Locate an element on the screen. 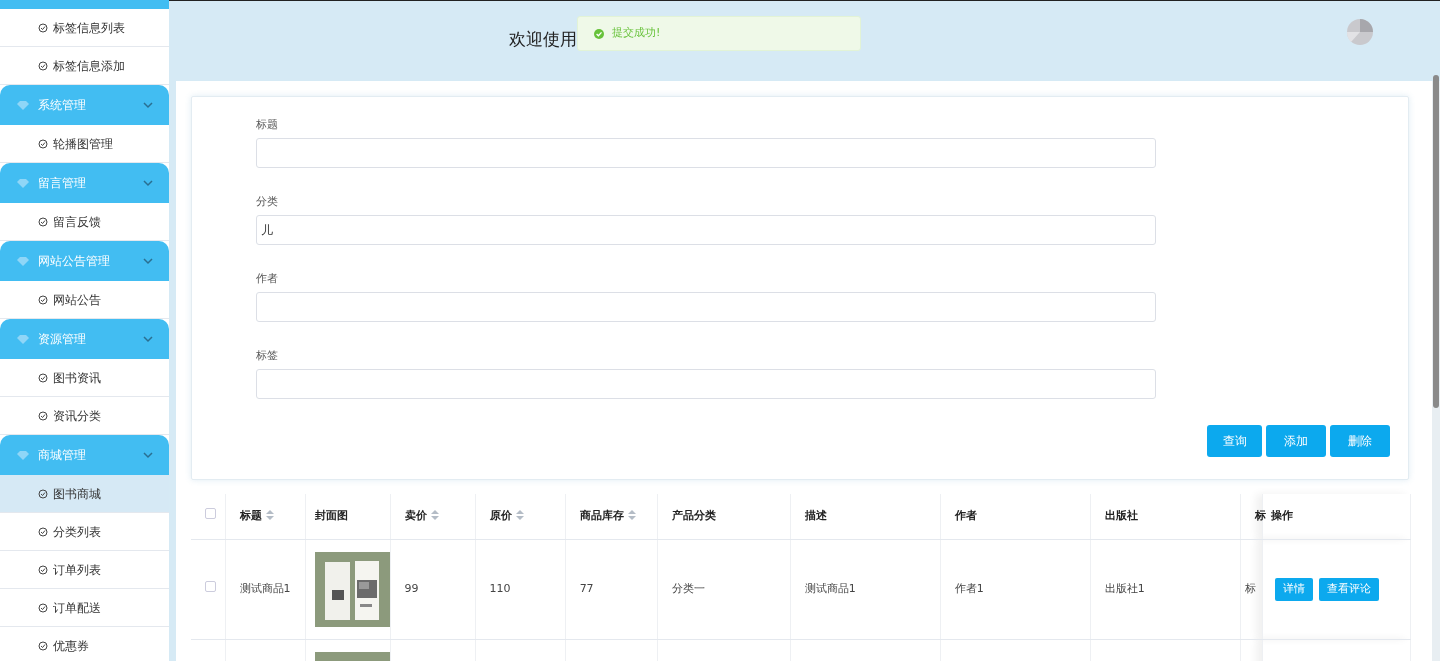 Image resolution: width=1440 pixels, height=661 pixels. field-label: 分类 is located at coordinates (267, 202).